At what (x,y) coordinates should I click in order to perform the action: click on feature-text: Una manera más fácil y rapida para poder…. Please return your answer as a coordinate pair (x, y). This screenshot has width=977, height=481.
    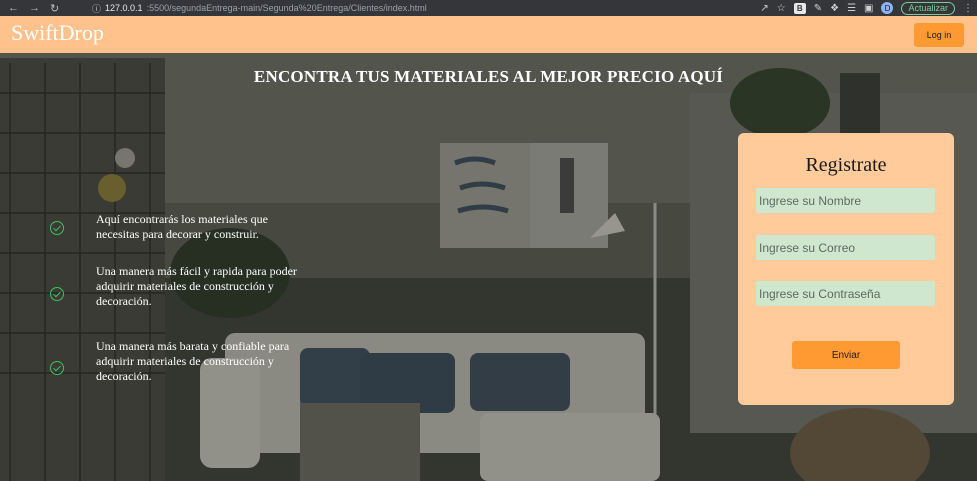
    Looking at the image, I should click on (196, 286).